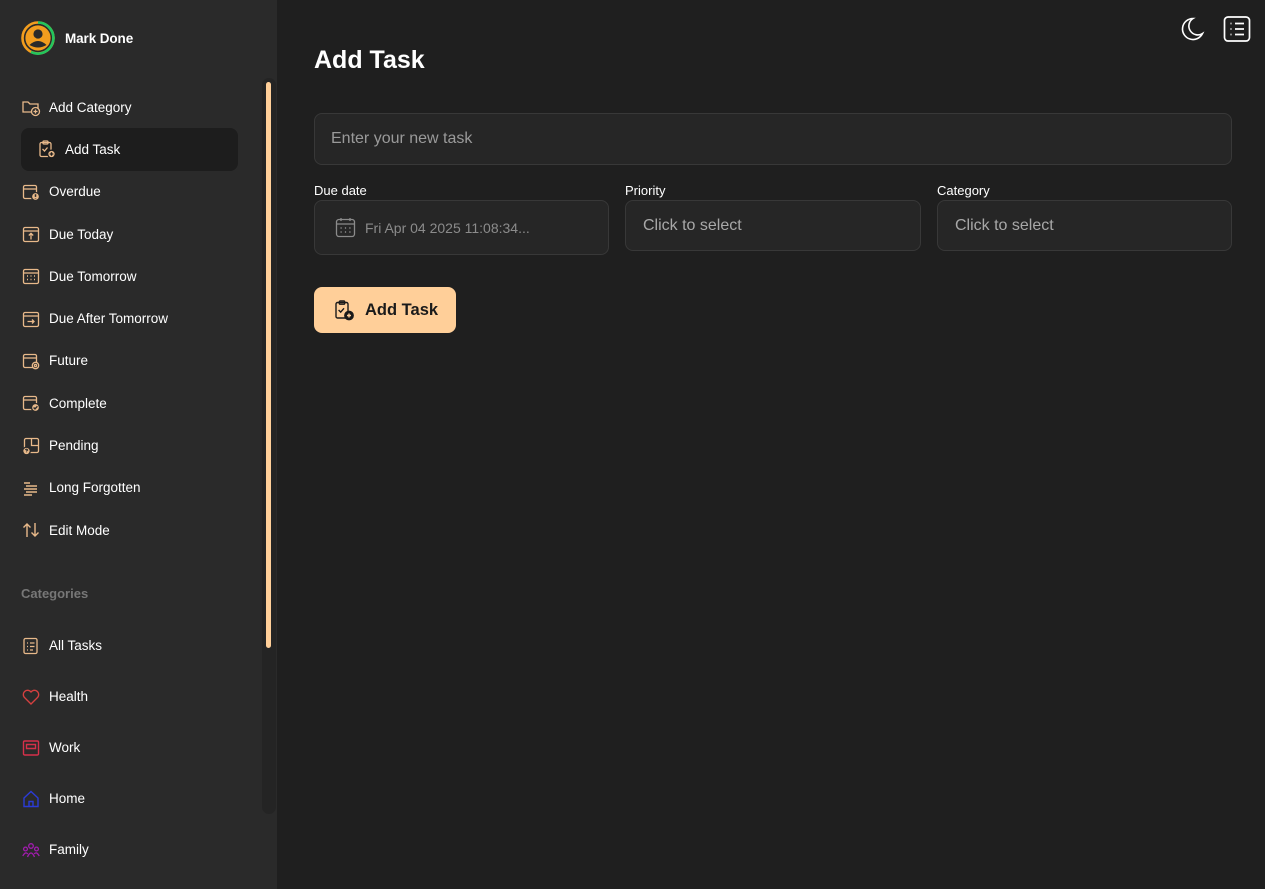 This screenshot has width=1265, height=889. Describe the element at coordinates (55, 593) in the screenshot. I see `categories-heading: Categories` at that location.